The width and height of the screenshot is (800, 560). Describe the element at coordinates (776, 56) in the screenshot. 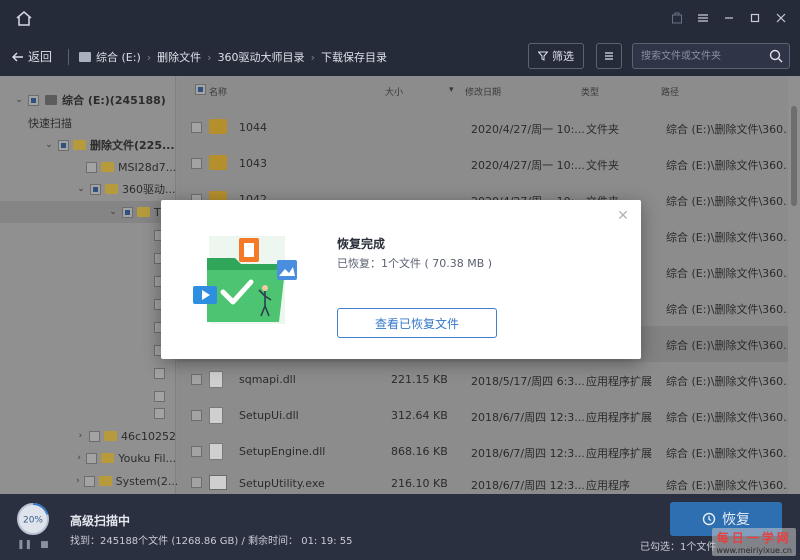

I see `search-icon` at that location.